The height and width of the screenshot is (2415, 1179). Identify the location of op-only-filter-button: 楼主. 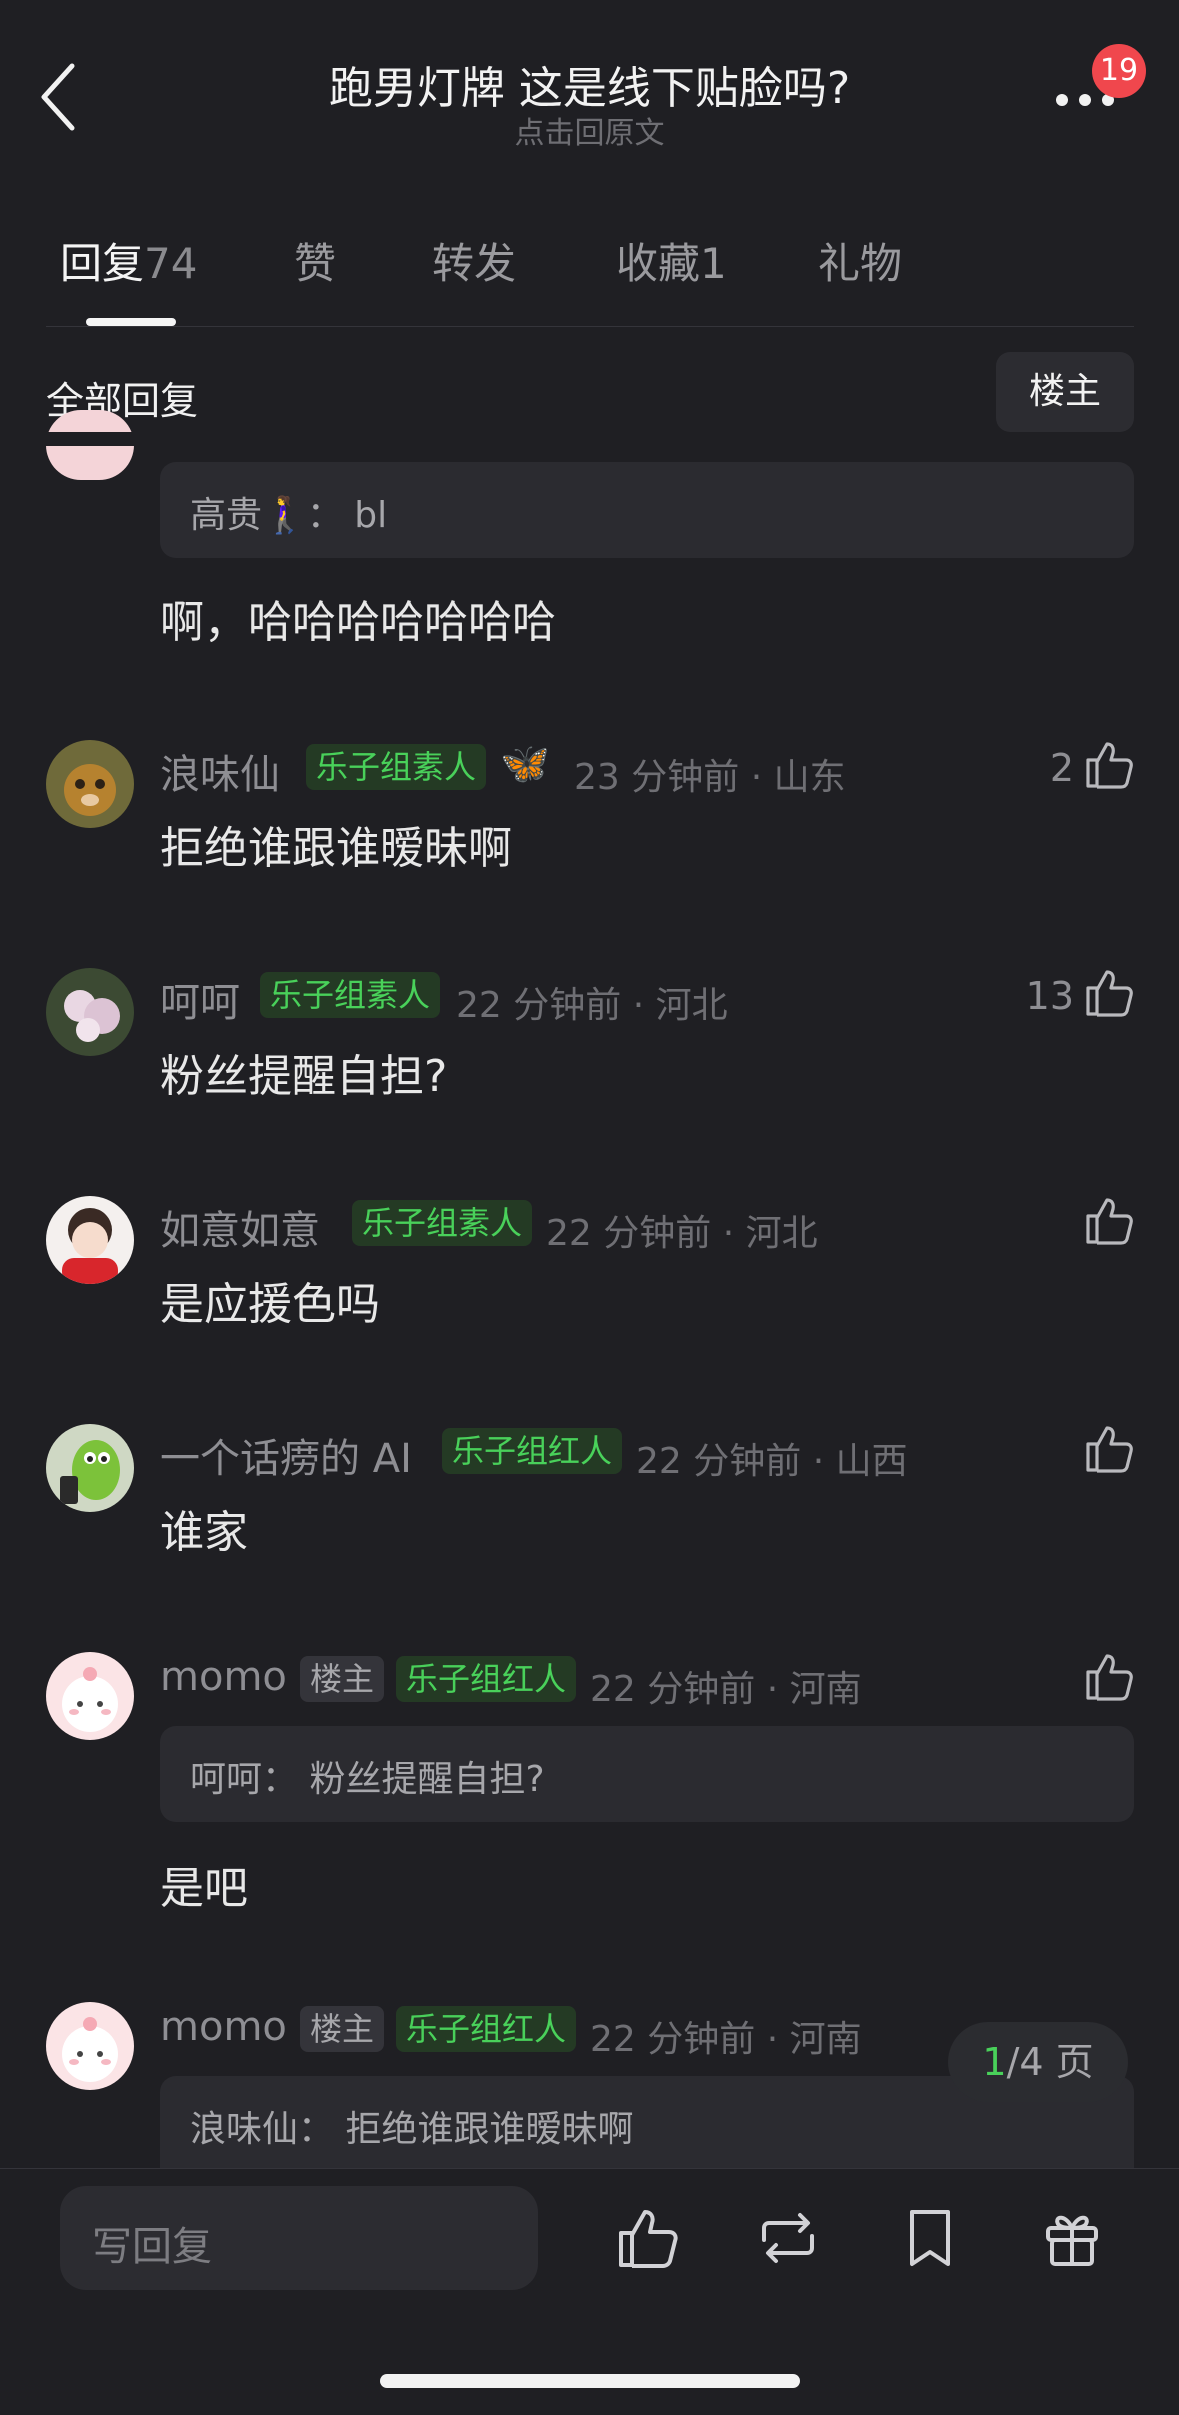
(1065, 392).